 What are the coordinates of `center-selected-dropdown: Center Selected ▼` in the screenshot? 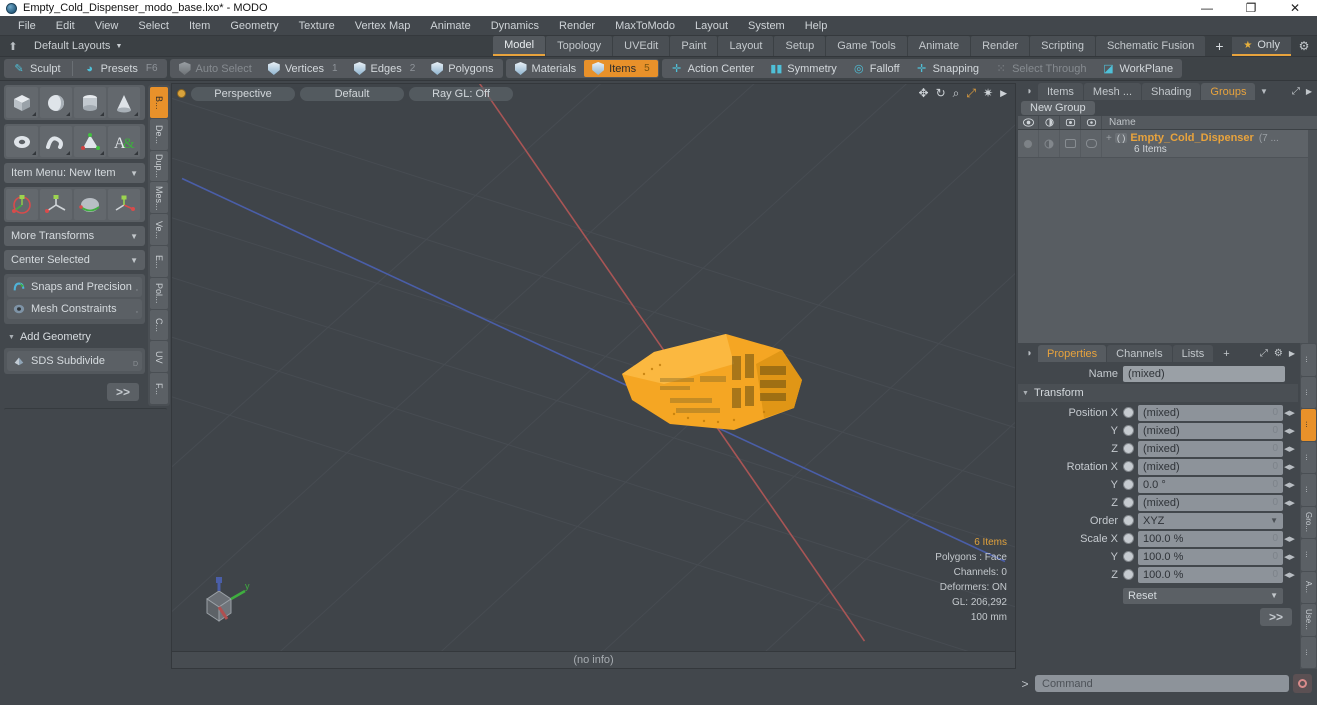 It's located at (74, 260).